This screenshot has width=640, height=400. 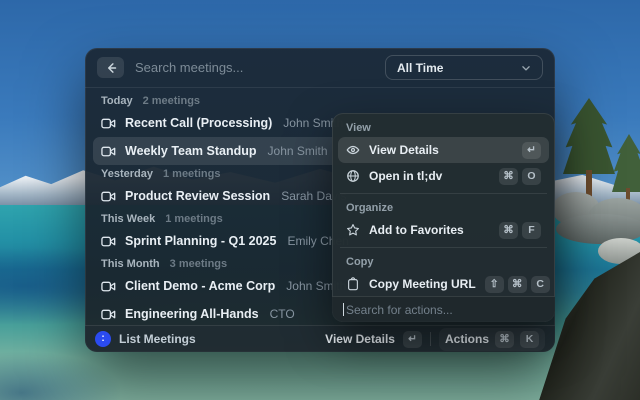 I want to click on menu-section-copy: Copy, so click(x=360, y=262).